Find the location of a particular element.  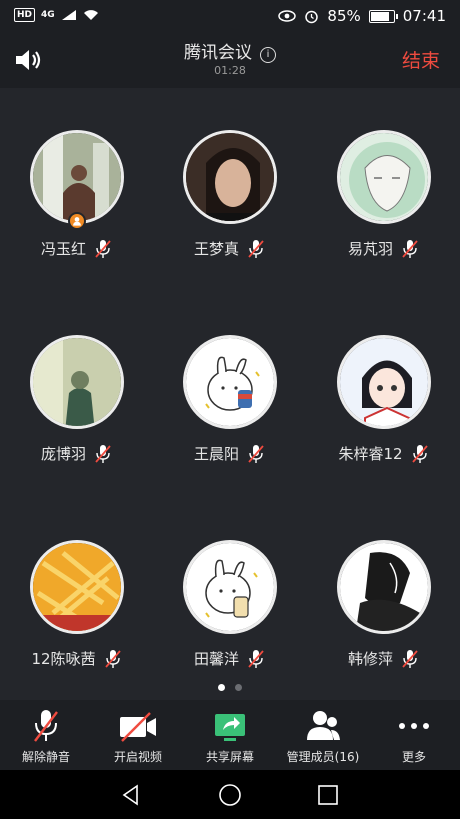

participant-name: 王晨阳 is located at coordinates (216, 454).